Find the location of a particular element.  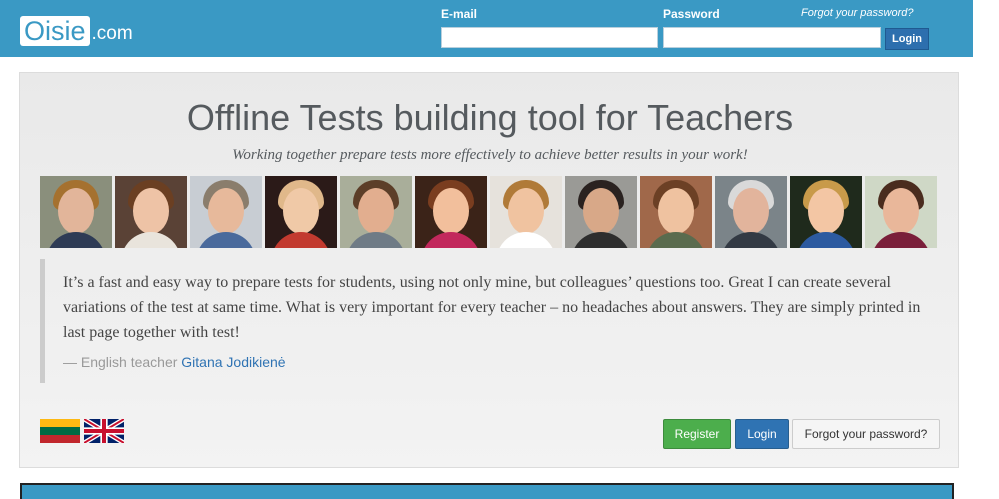

header-login-button: Login is located at coordinates (907, 39).